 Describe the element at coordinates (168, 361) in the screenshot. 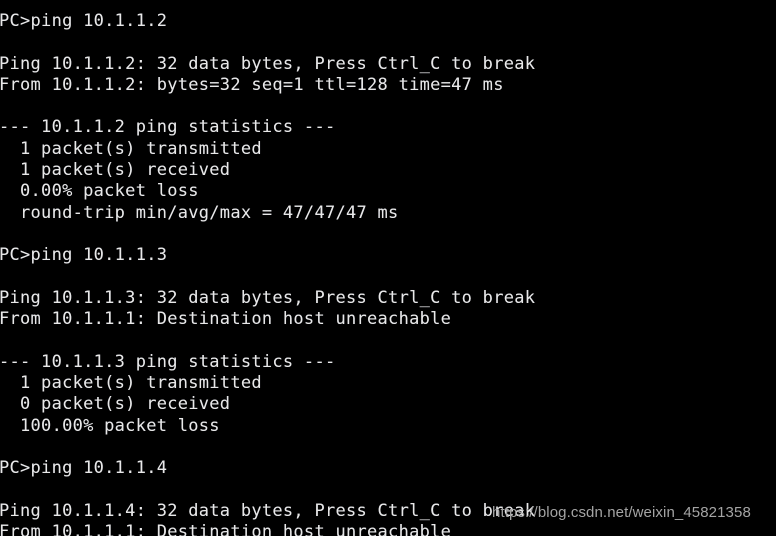

I see `console-line: --- 10.1.1.3 ping statistics ---` at that location.